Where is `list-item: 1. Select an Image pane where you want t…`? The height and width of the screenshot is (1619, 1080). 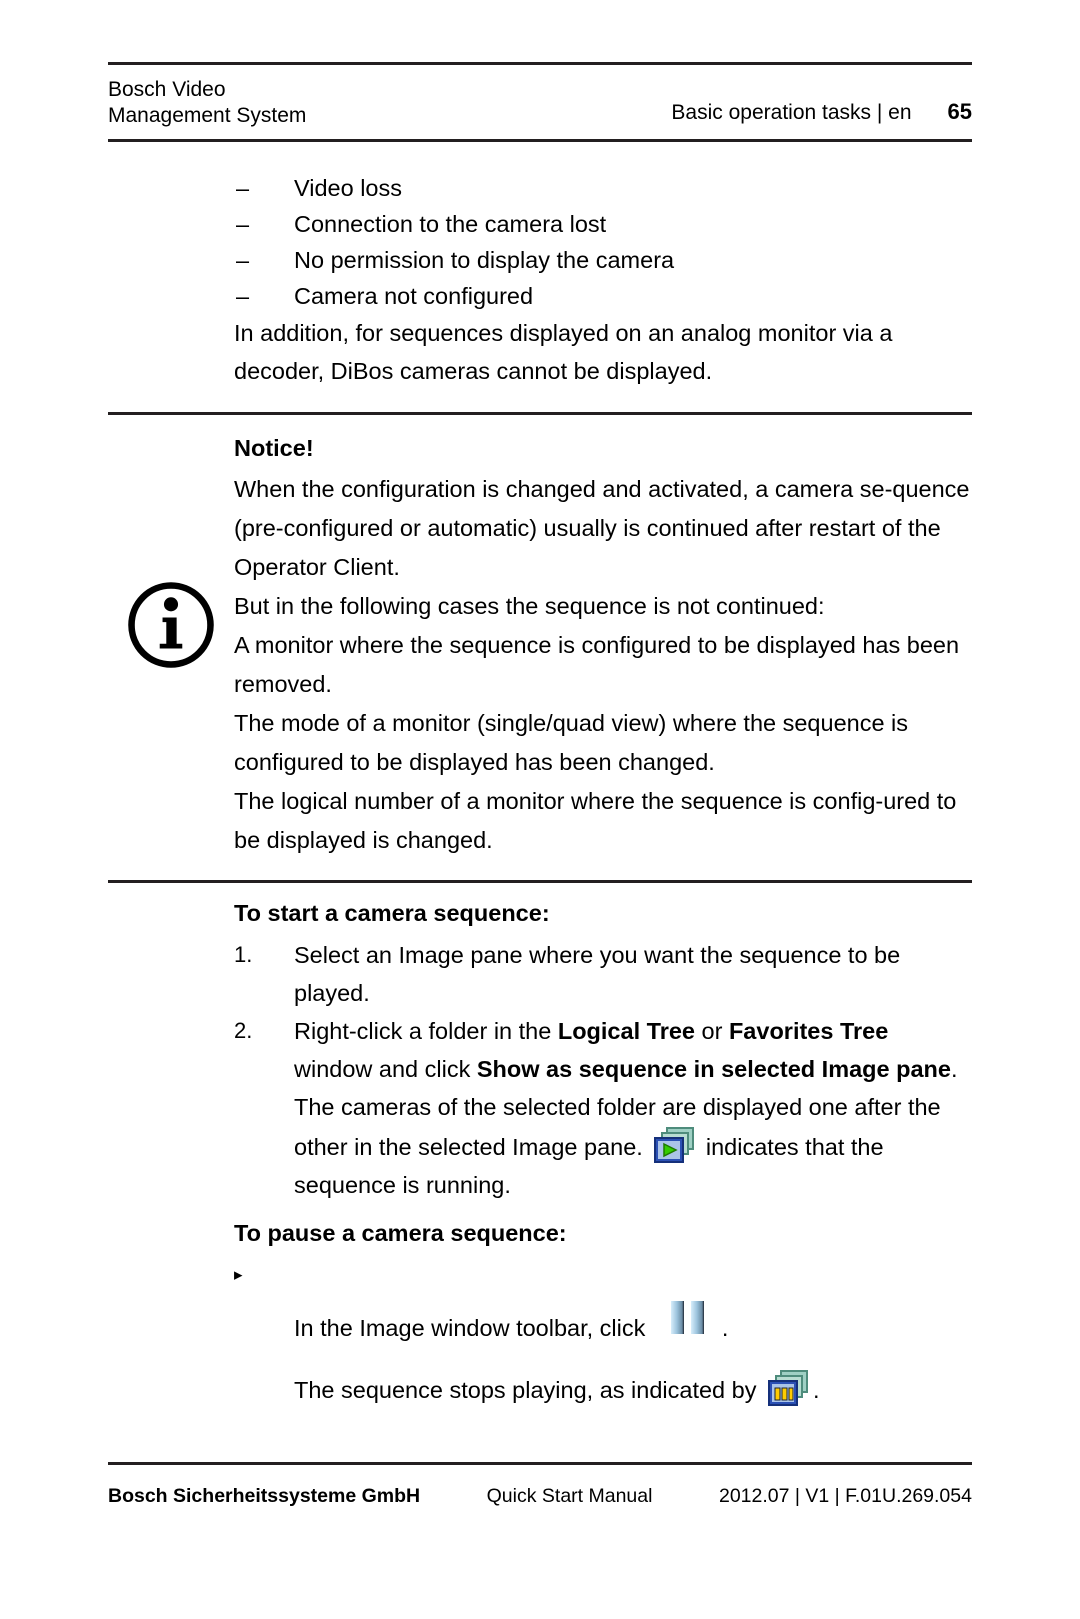 list-item: 1. Select an Image pane where you want t… is located at coordinates (540, 974).